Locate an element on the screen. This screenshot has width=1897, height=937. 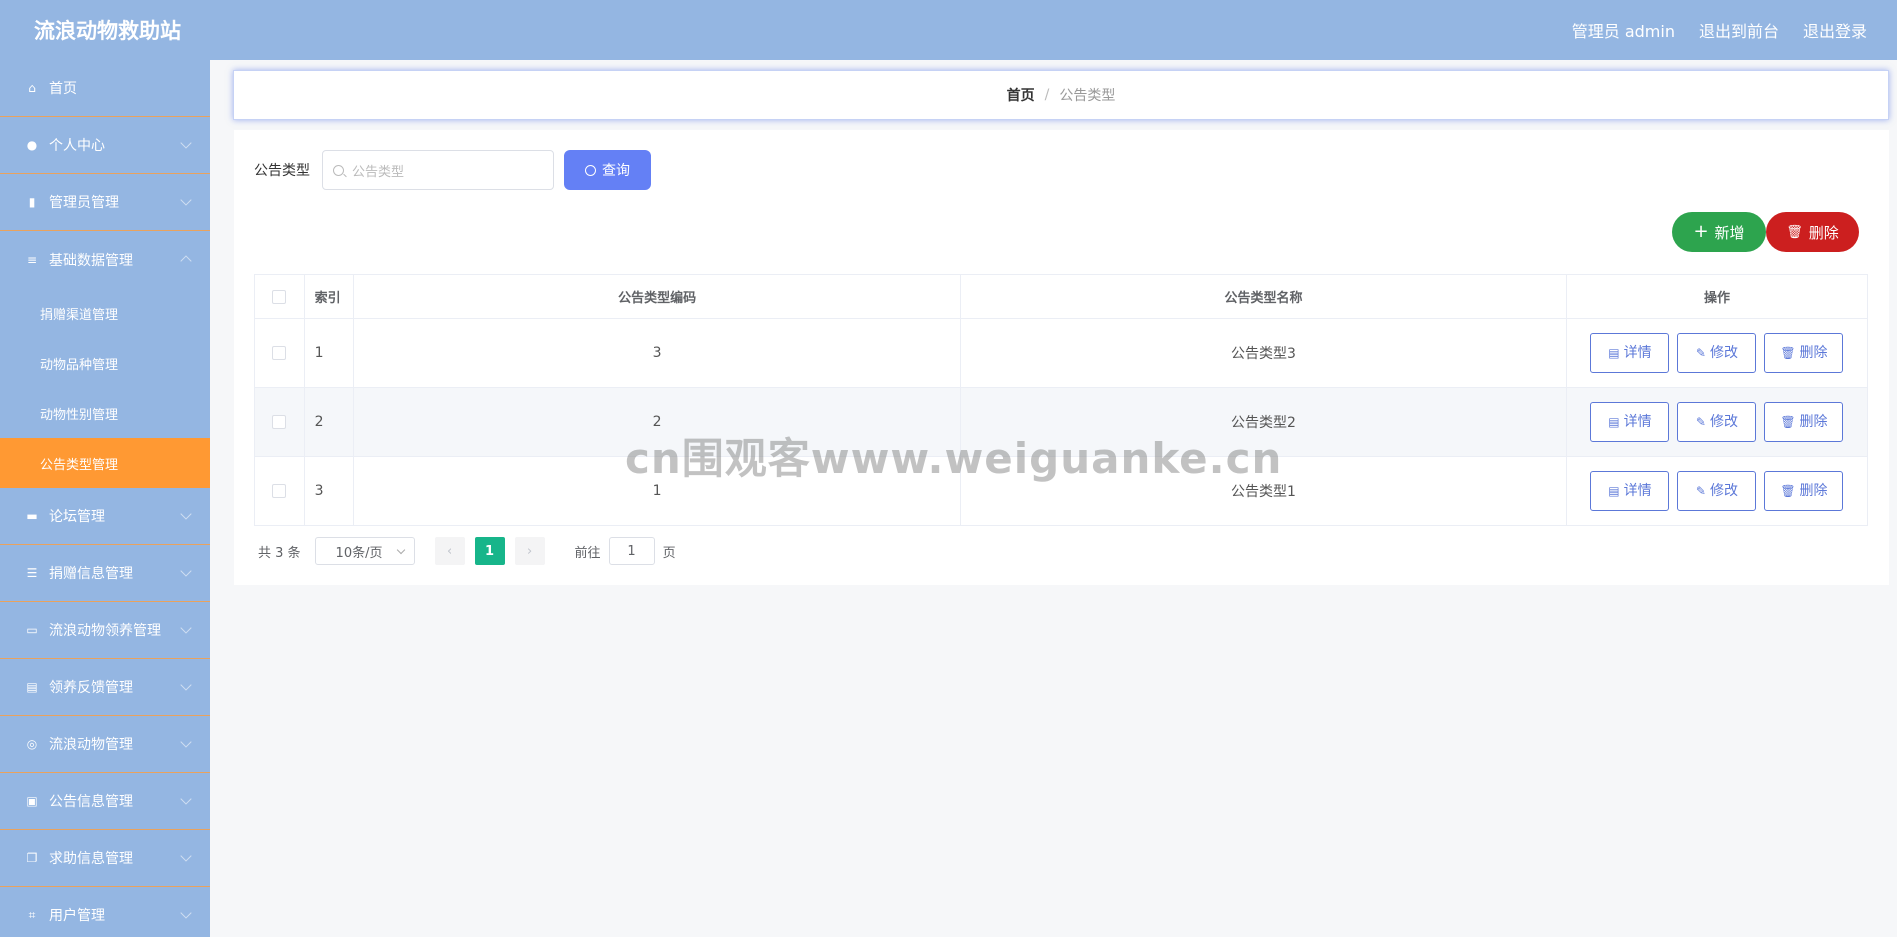
sidebar-item-label: 公告信息管理 is located at coordinates (91, 802).